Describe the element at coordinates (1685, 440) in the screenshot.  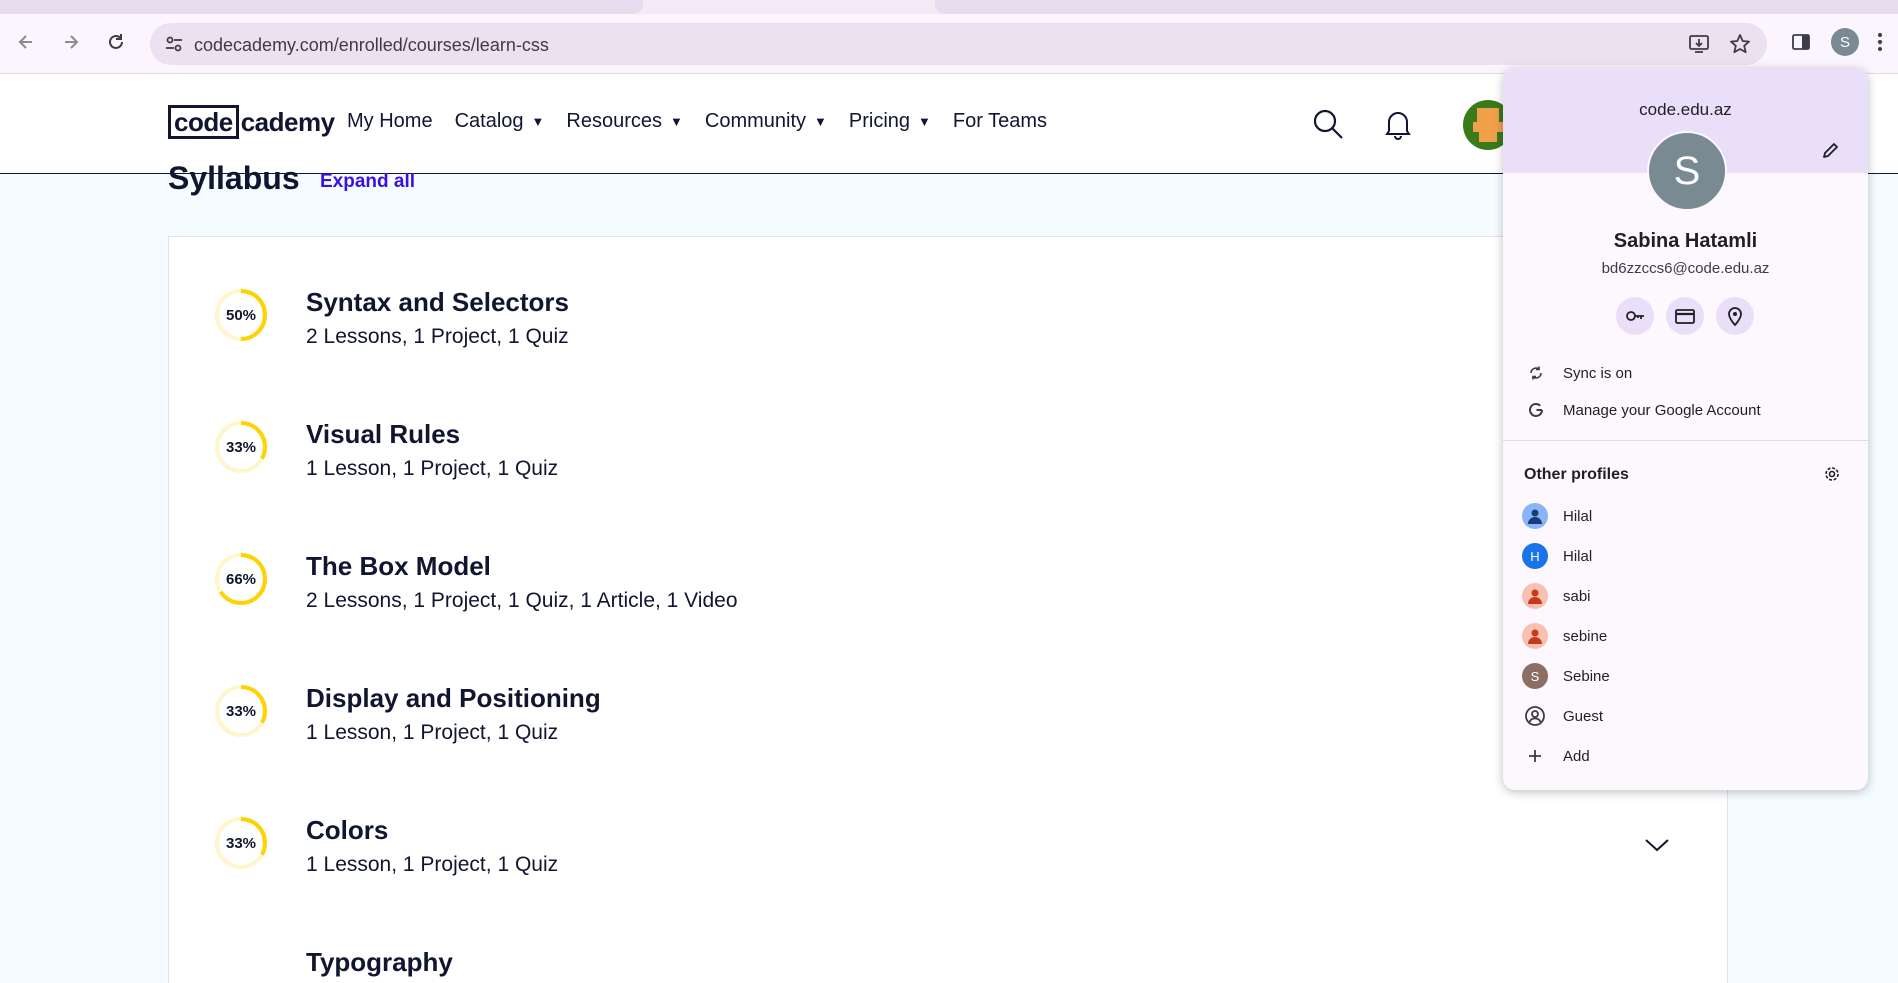
I see `divider` at that location.